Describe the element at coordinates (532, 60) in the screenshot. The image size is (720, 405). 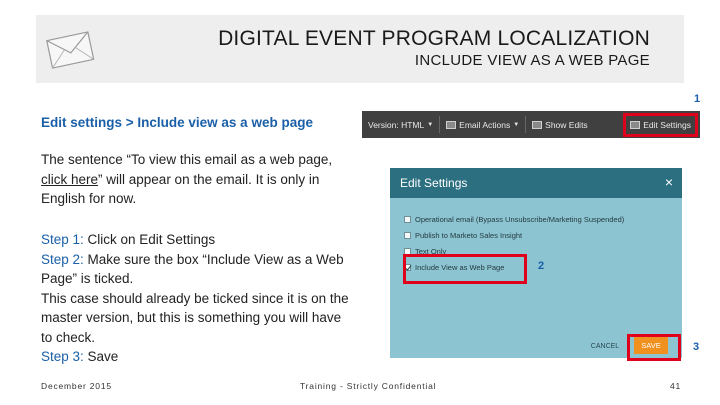
I see `slide-subtitle: INCLUDE VIEW AS A WEB PAGE` at that location.